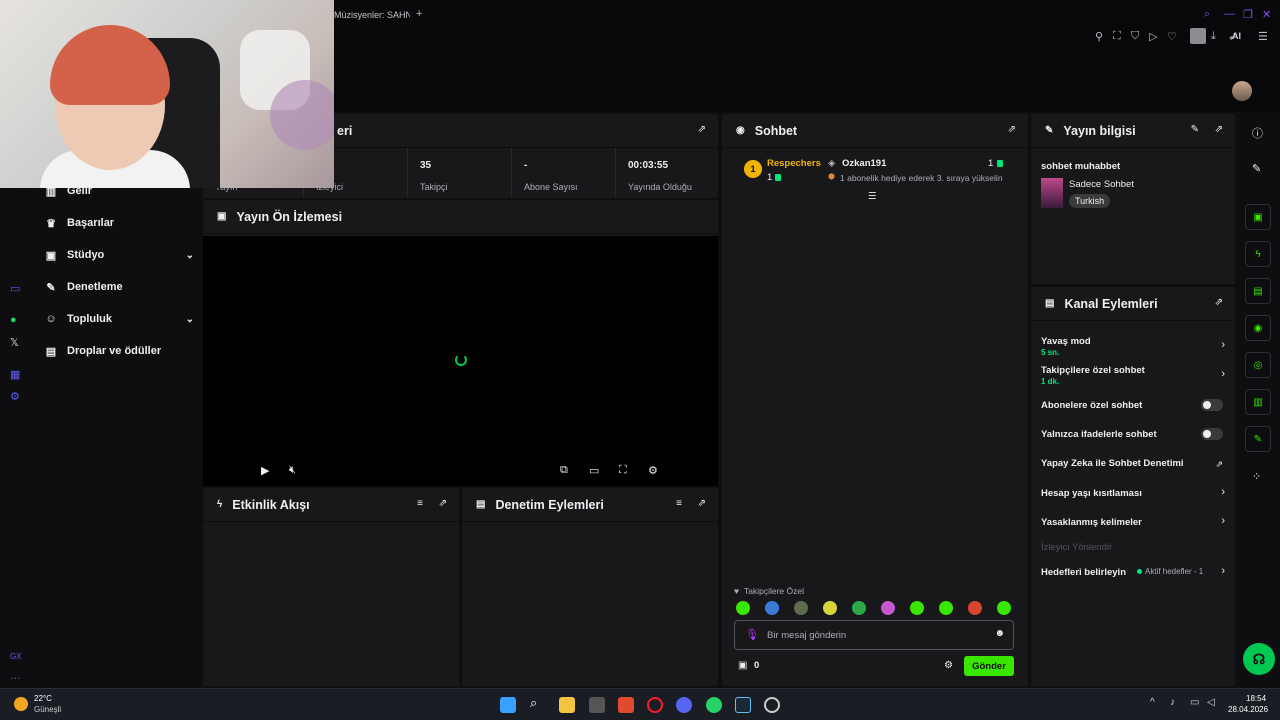 The height and width of the screenshot is (720, 1280). Describe the element at coordinates (1258, 365) in the screenshot. I see `broadcast-icon: ◎` at that location.